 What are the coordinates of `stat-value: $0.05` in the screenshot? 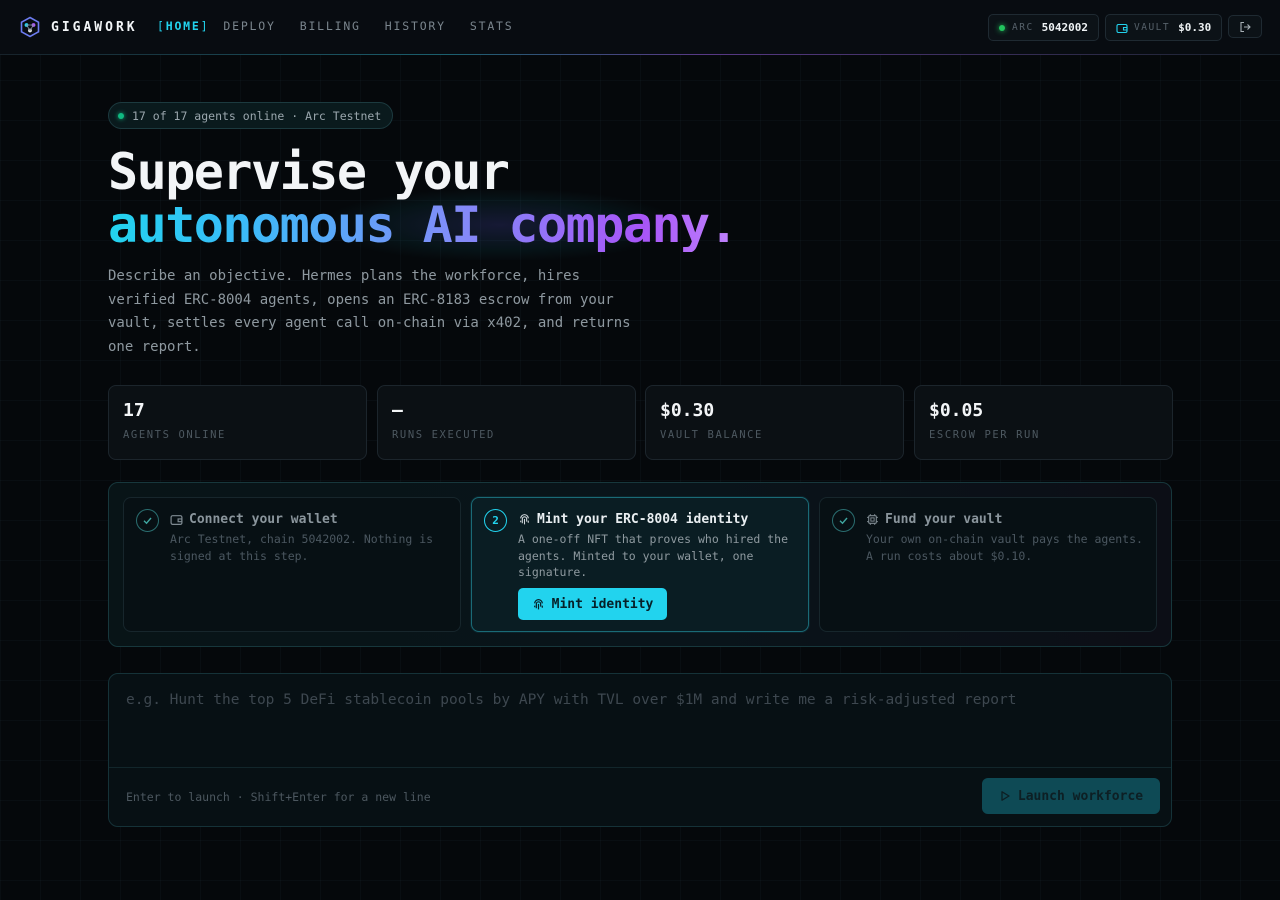 It's located at (956, 410).